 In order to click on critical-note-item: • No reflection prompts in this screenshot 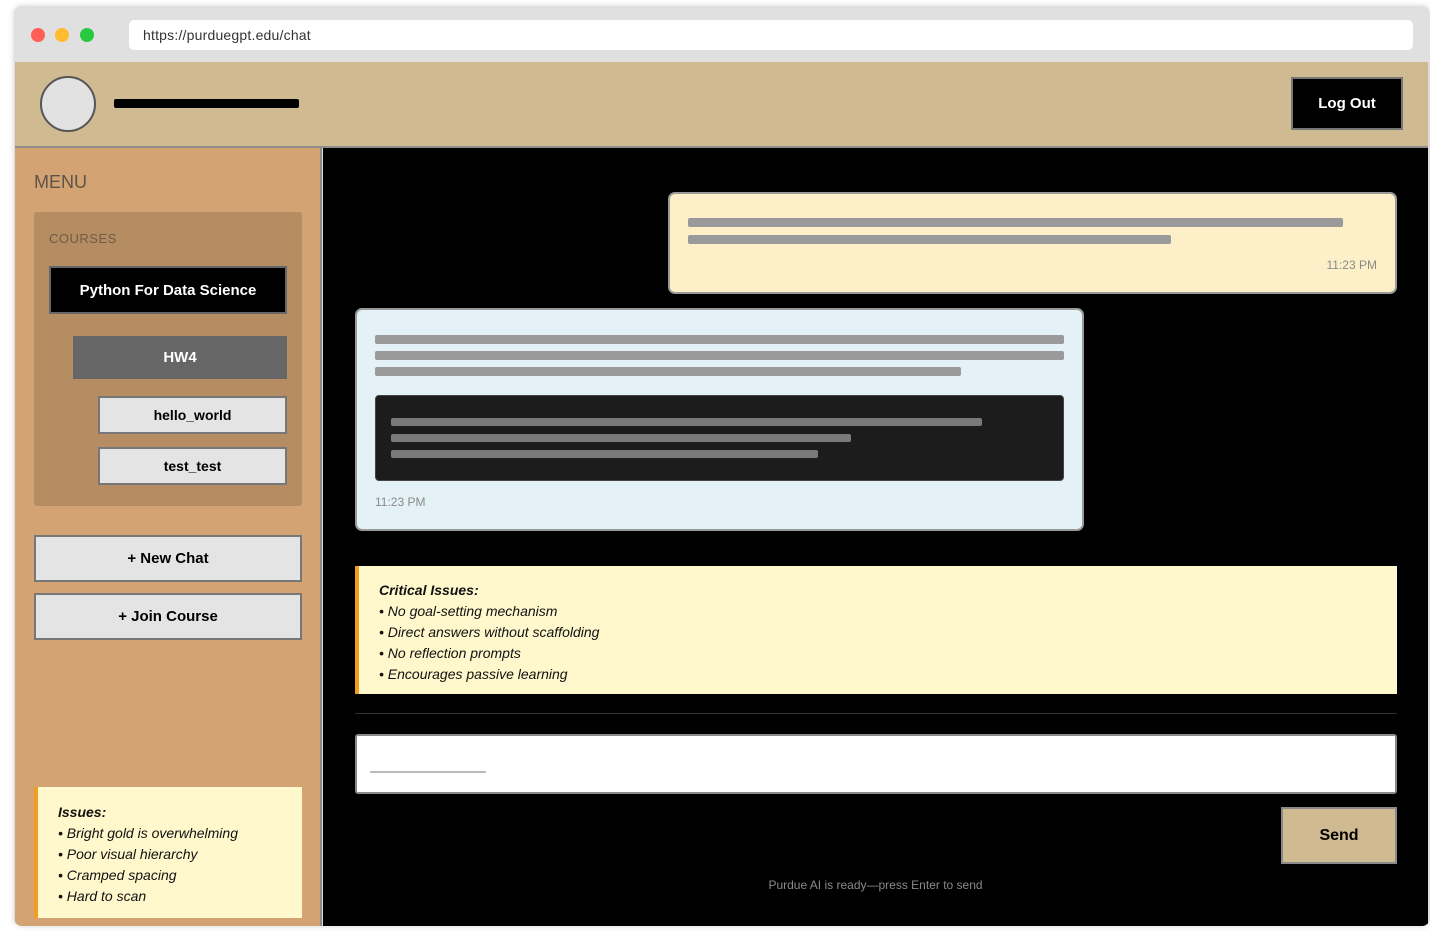, I will do `click(450, 653)`.